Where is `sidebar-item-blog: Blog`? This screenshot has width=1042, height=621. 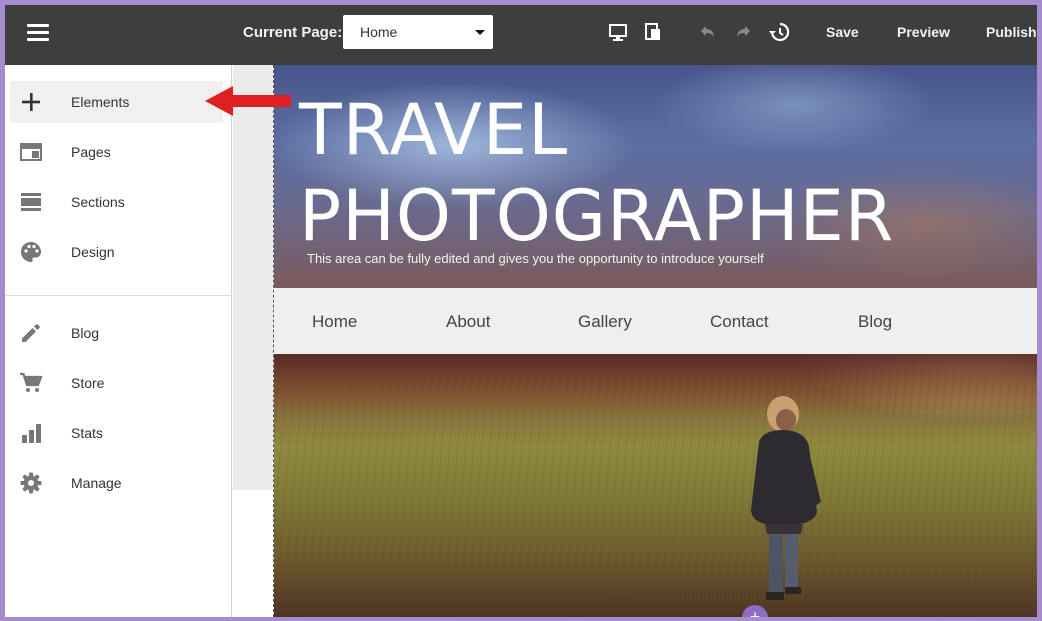
sidebar-item-blog: Blog is located at coordinates (116, 333).